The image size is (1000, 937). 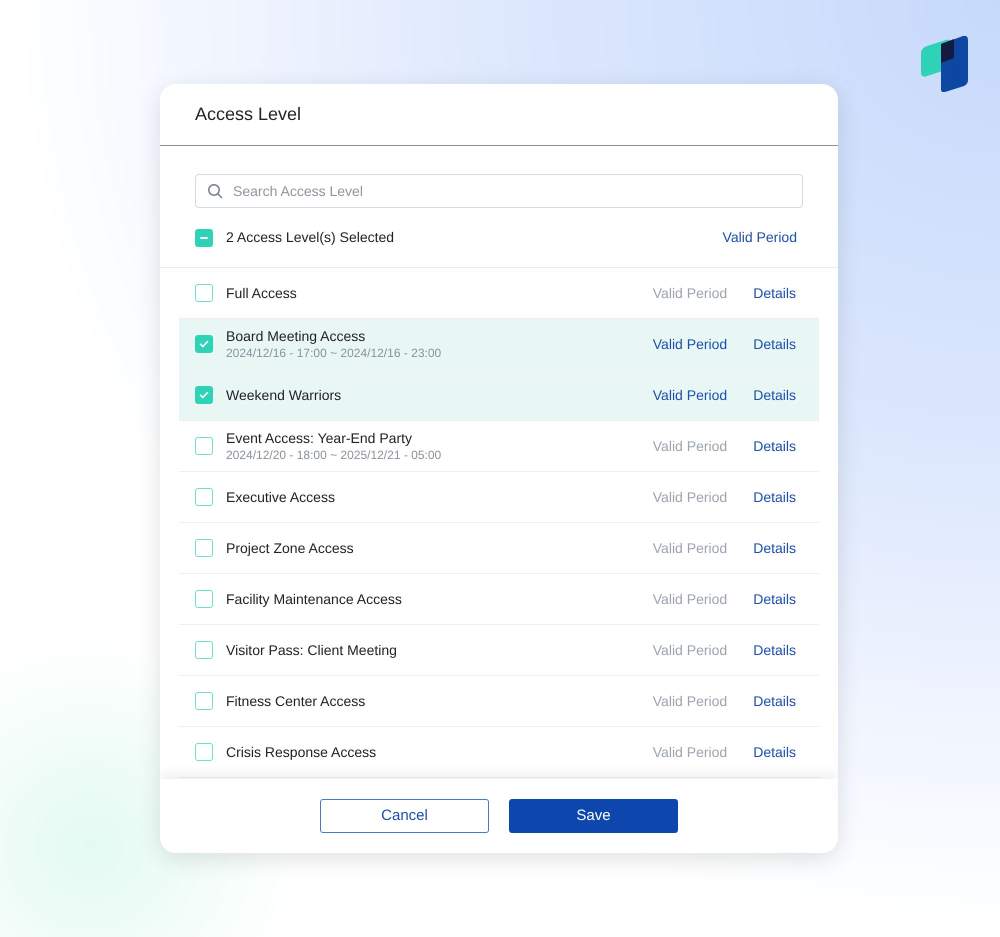 What do you see at coordinates (281, 497) in the screenshot?
I see `access-level-name: Executive Access` at bounding box center [281, 497].